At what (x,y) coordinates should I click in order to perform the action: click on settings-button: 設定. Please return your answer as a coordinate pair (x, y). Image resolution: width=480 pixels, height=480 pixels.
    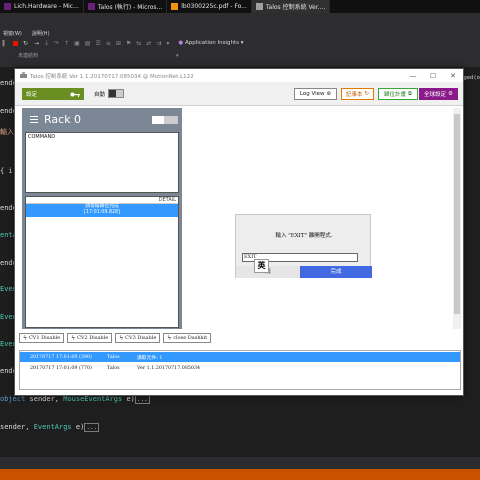
    Looking at the image, I should click on (53, 94).